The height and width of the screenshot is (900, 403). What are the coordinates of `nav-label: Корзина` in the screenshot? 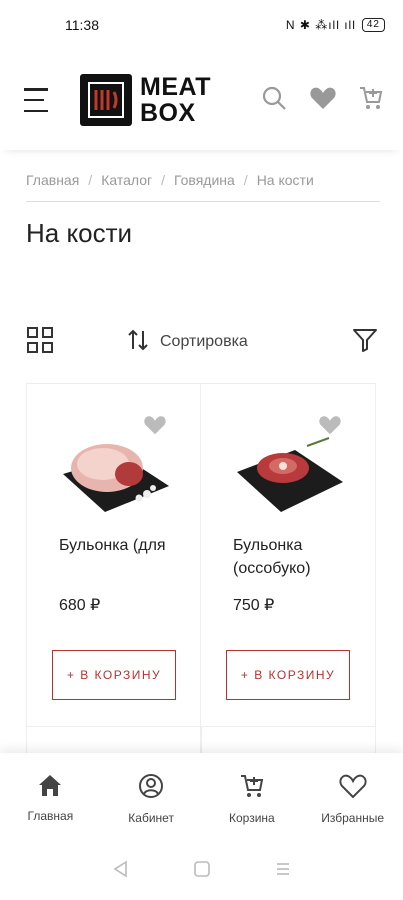 It's located at (252, 818).